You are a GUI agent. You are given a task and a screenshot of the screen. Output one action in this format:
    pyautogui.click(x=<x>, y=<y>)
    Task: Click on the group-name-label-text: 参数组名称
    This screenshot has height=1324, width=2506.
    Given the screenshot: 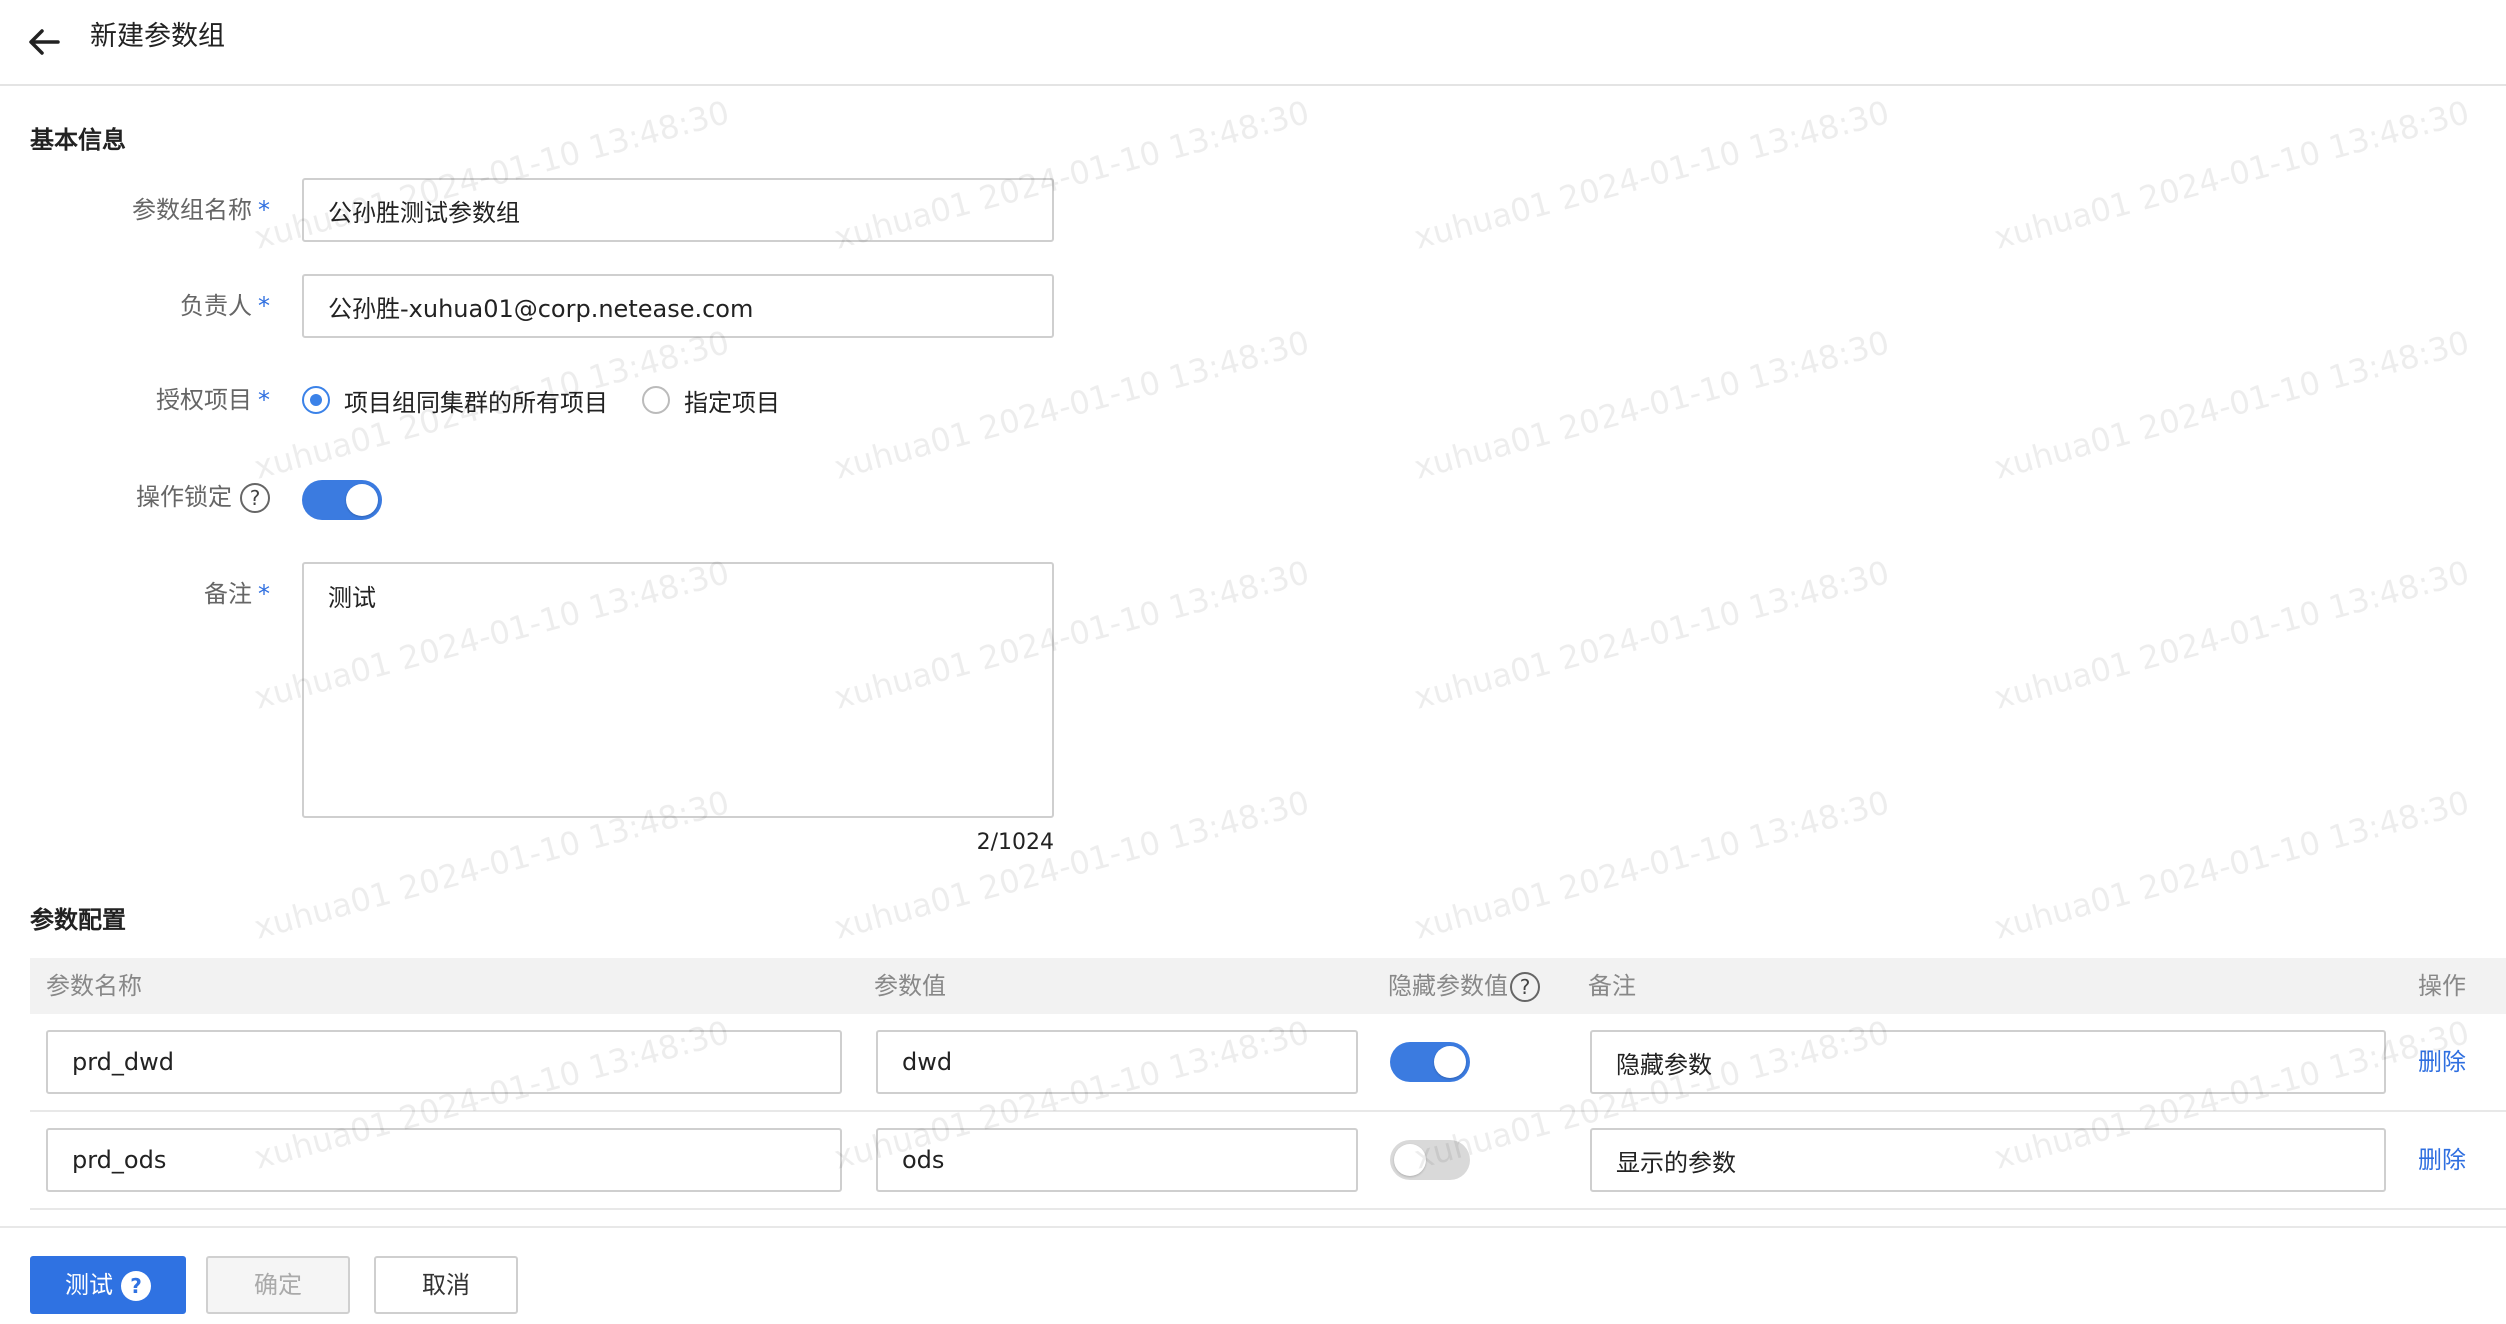 What is the action you would take?
    pyautogui.click(x=192, y=210)
    